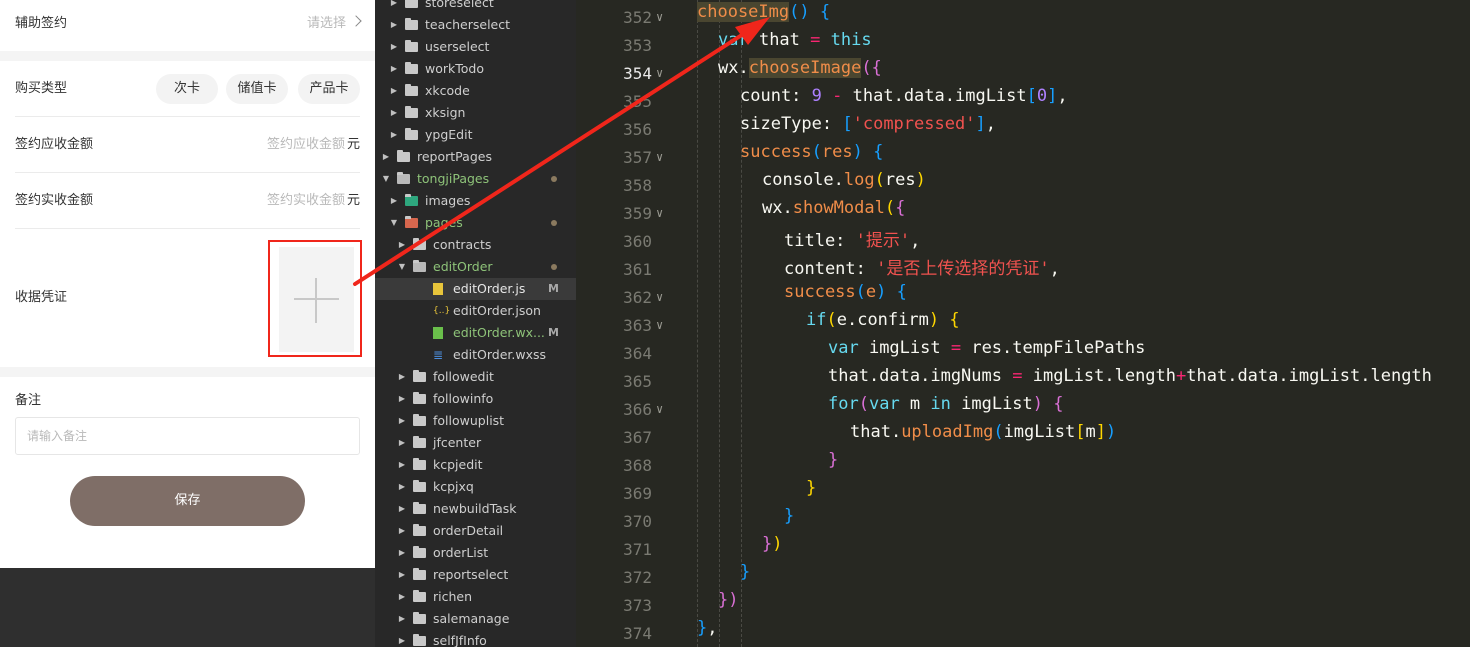 The width and height of the screenshot is (1470, 647). Describe the element at coordinates (475, 575) in the screenshot. I see `tree-item: ▶ reportselect` at that location.